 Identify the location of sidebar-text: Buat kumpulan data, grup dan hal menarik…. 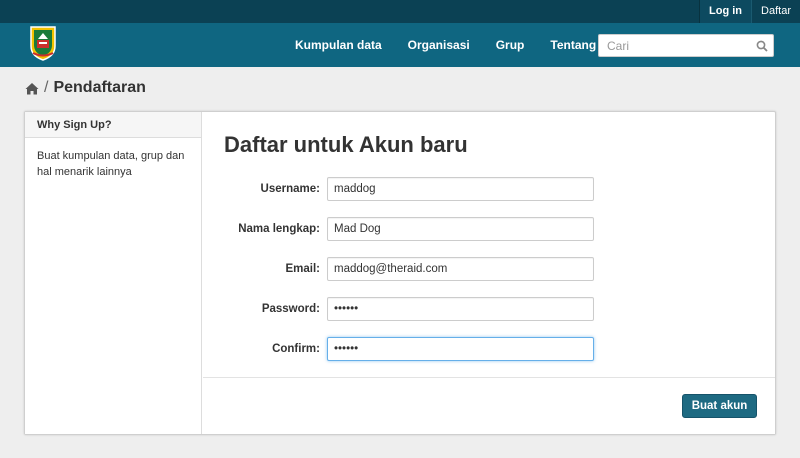
(111, 164).